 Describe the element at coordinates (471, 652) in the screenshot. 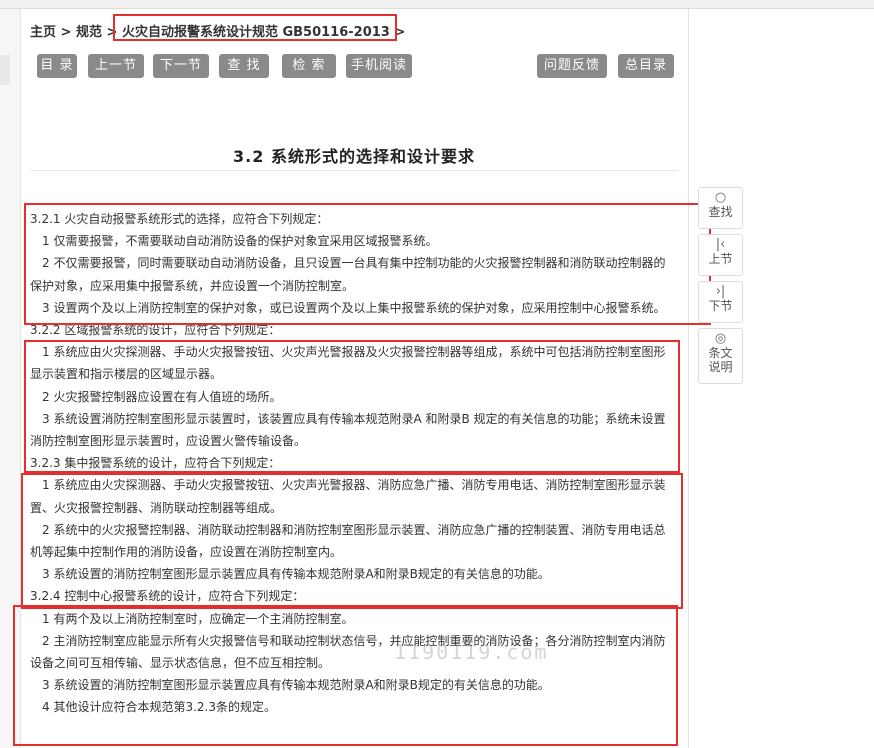

I see `watermark: 1190119.com` at that location.